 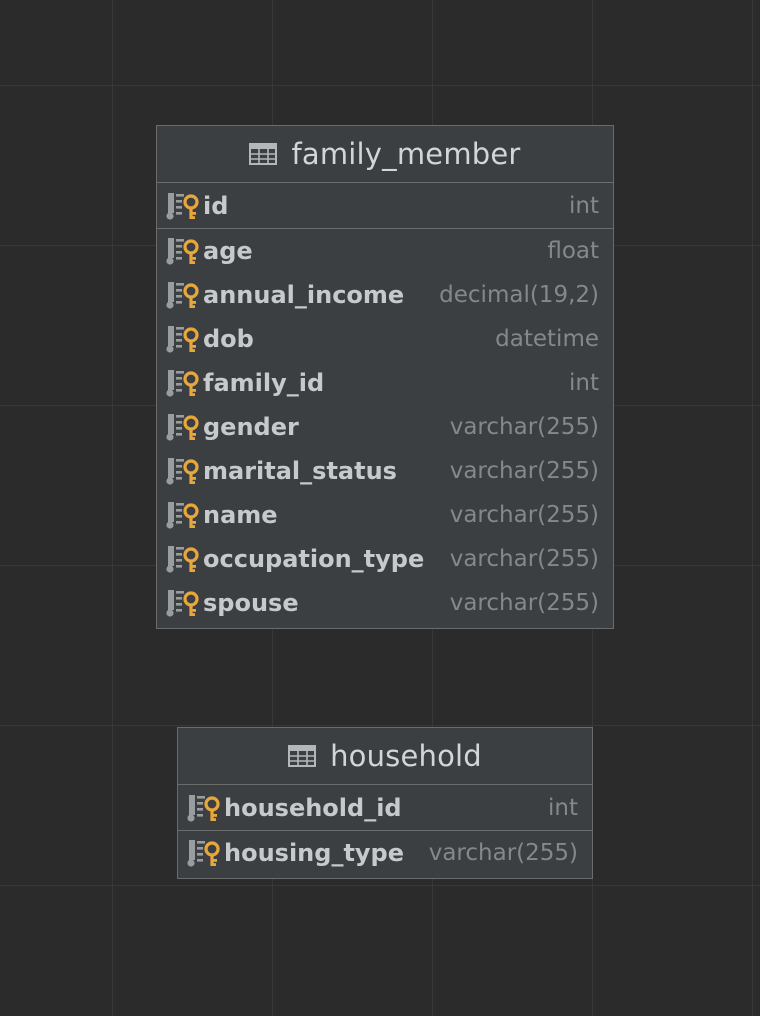 What do you see at coordinates (385, 515) in the screenshot?
I see `column-row-name: name varchar(255)` at bounding box center [385, 515].